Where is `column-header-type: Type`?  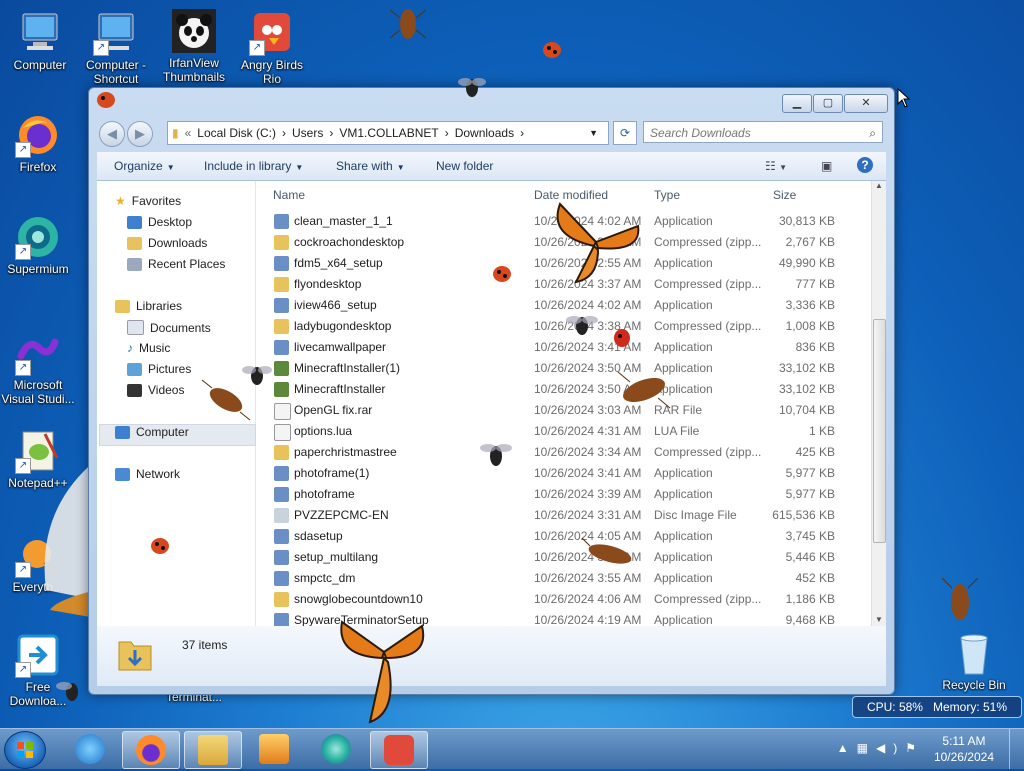
column-header-type: Type is located at coordinates (667, 195).